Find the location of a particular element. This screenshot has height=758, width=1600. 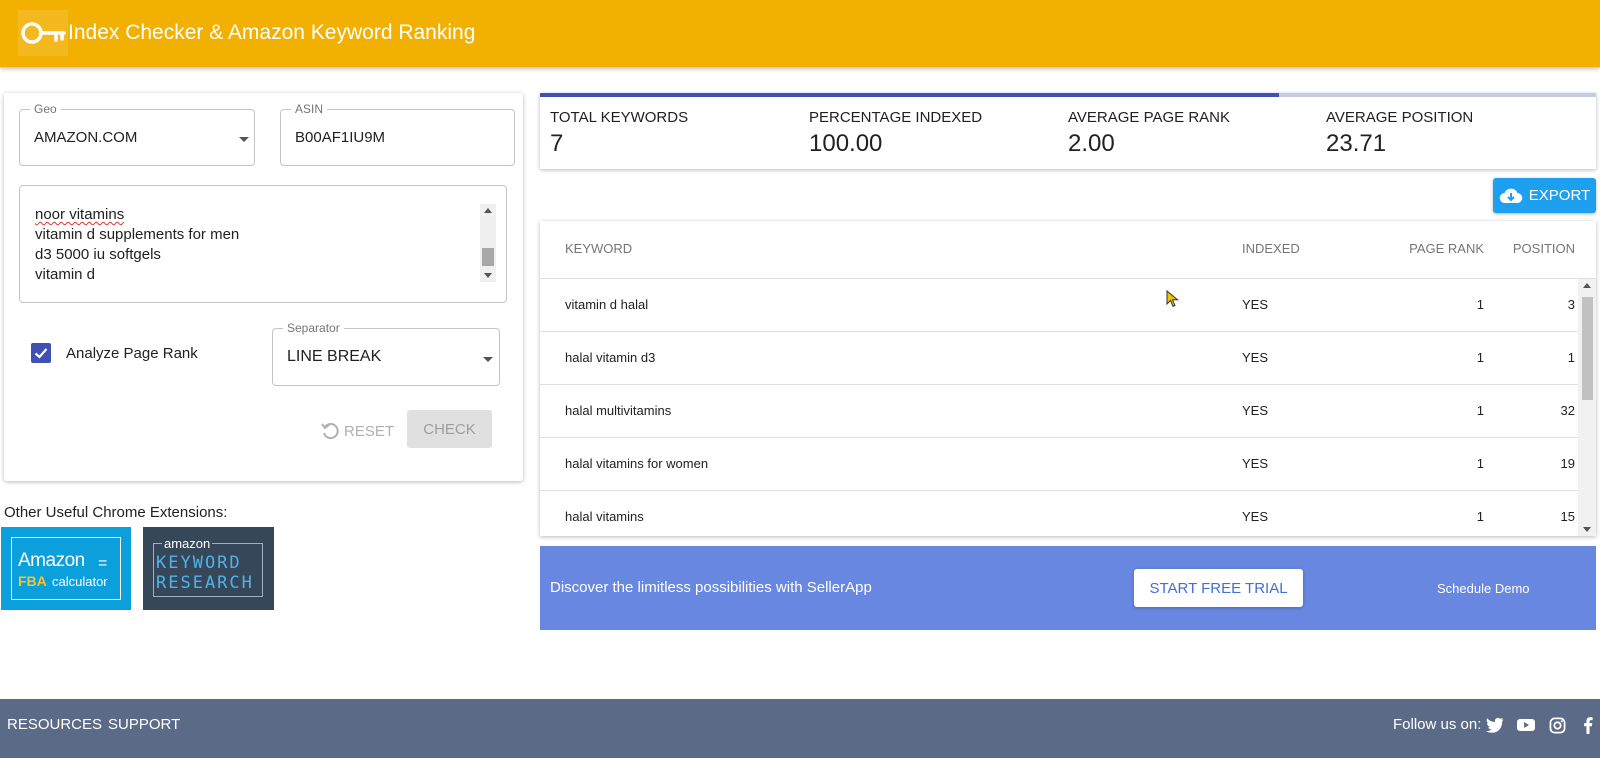

keyword-cell: vitamin d halal is located at coordinates (607, 304).